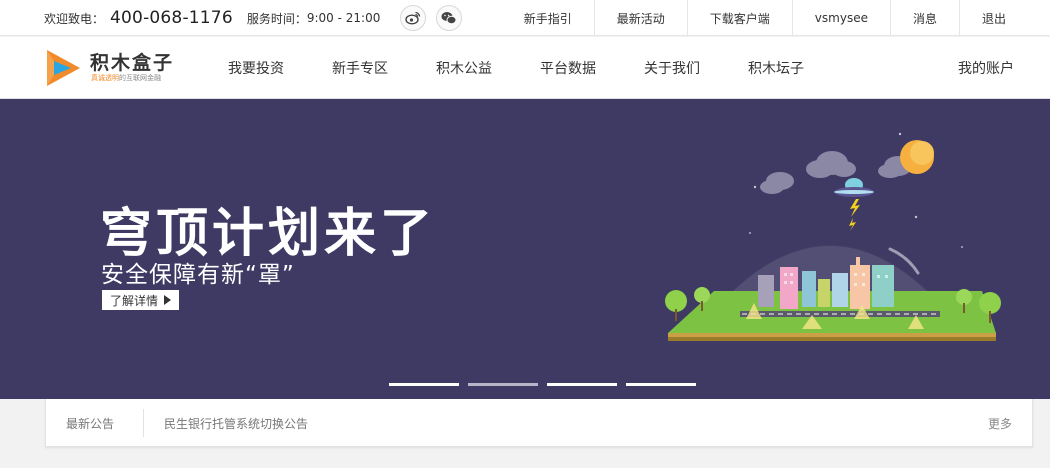  What do you see at coordinates (256, 68) in the screenshot?
I see `nav-invest: 我要投资` at bounding box center [256, 68].